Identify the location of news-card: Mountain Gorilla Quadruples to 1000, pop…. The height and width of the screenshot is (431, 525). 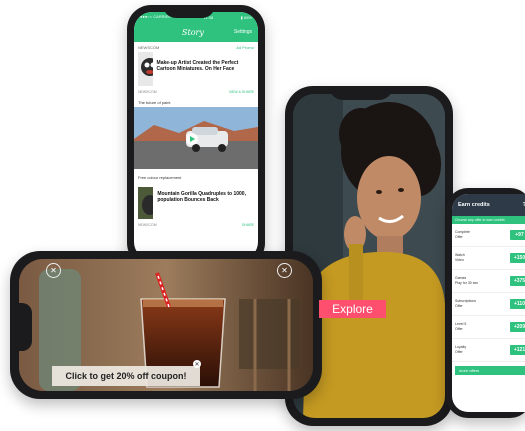
(196, 204).